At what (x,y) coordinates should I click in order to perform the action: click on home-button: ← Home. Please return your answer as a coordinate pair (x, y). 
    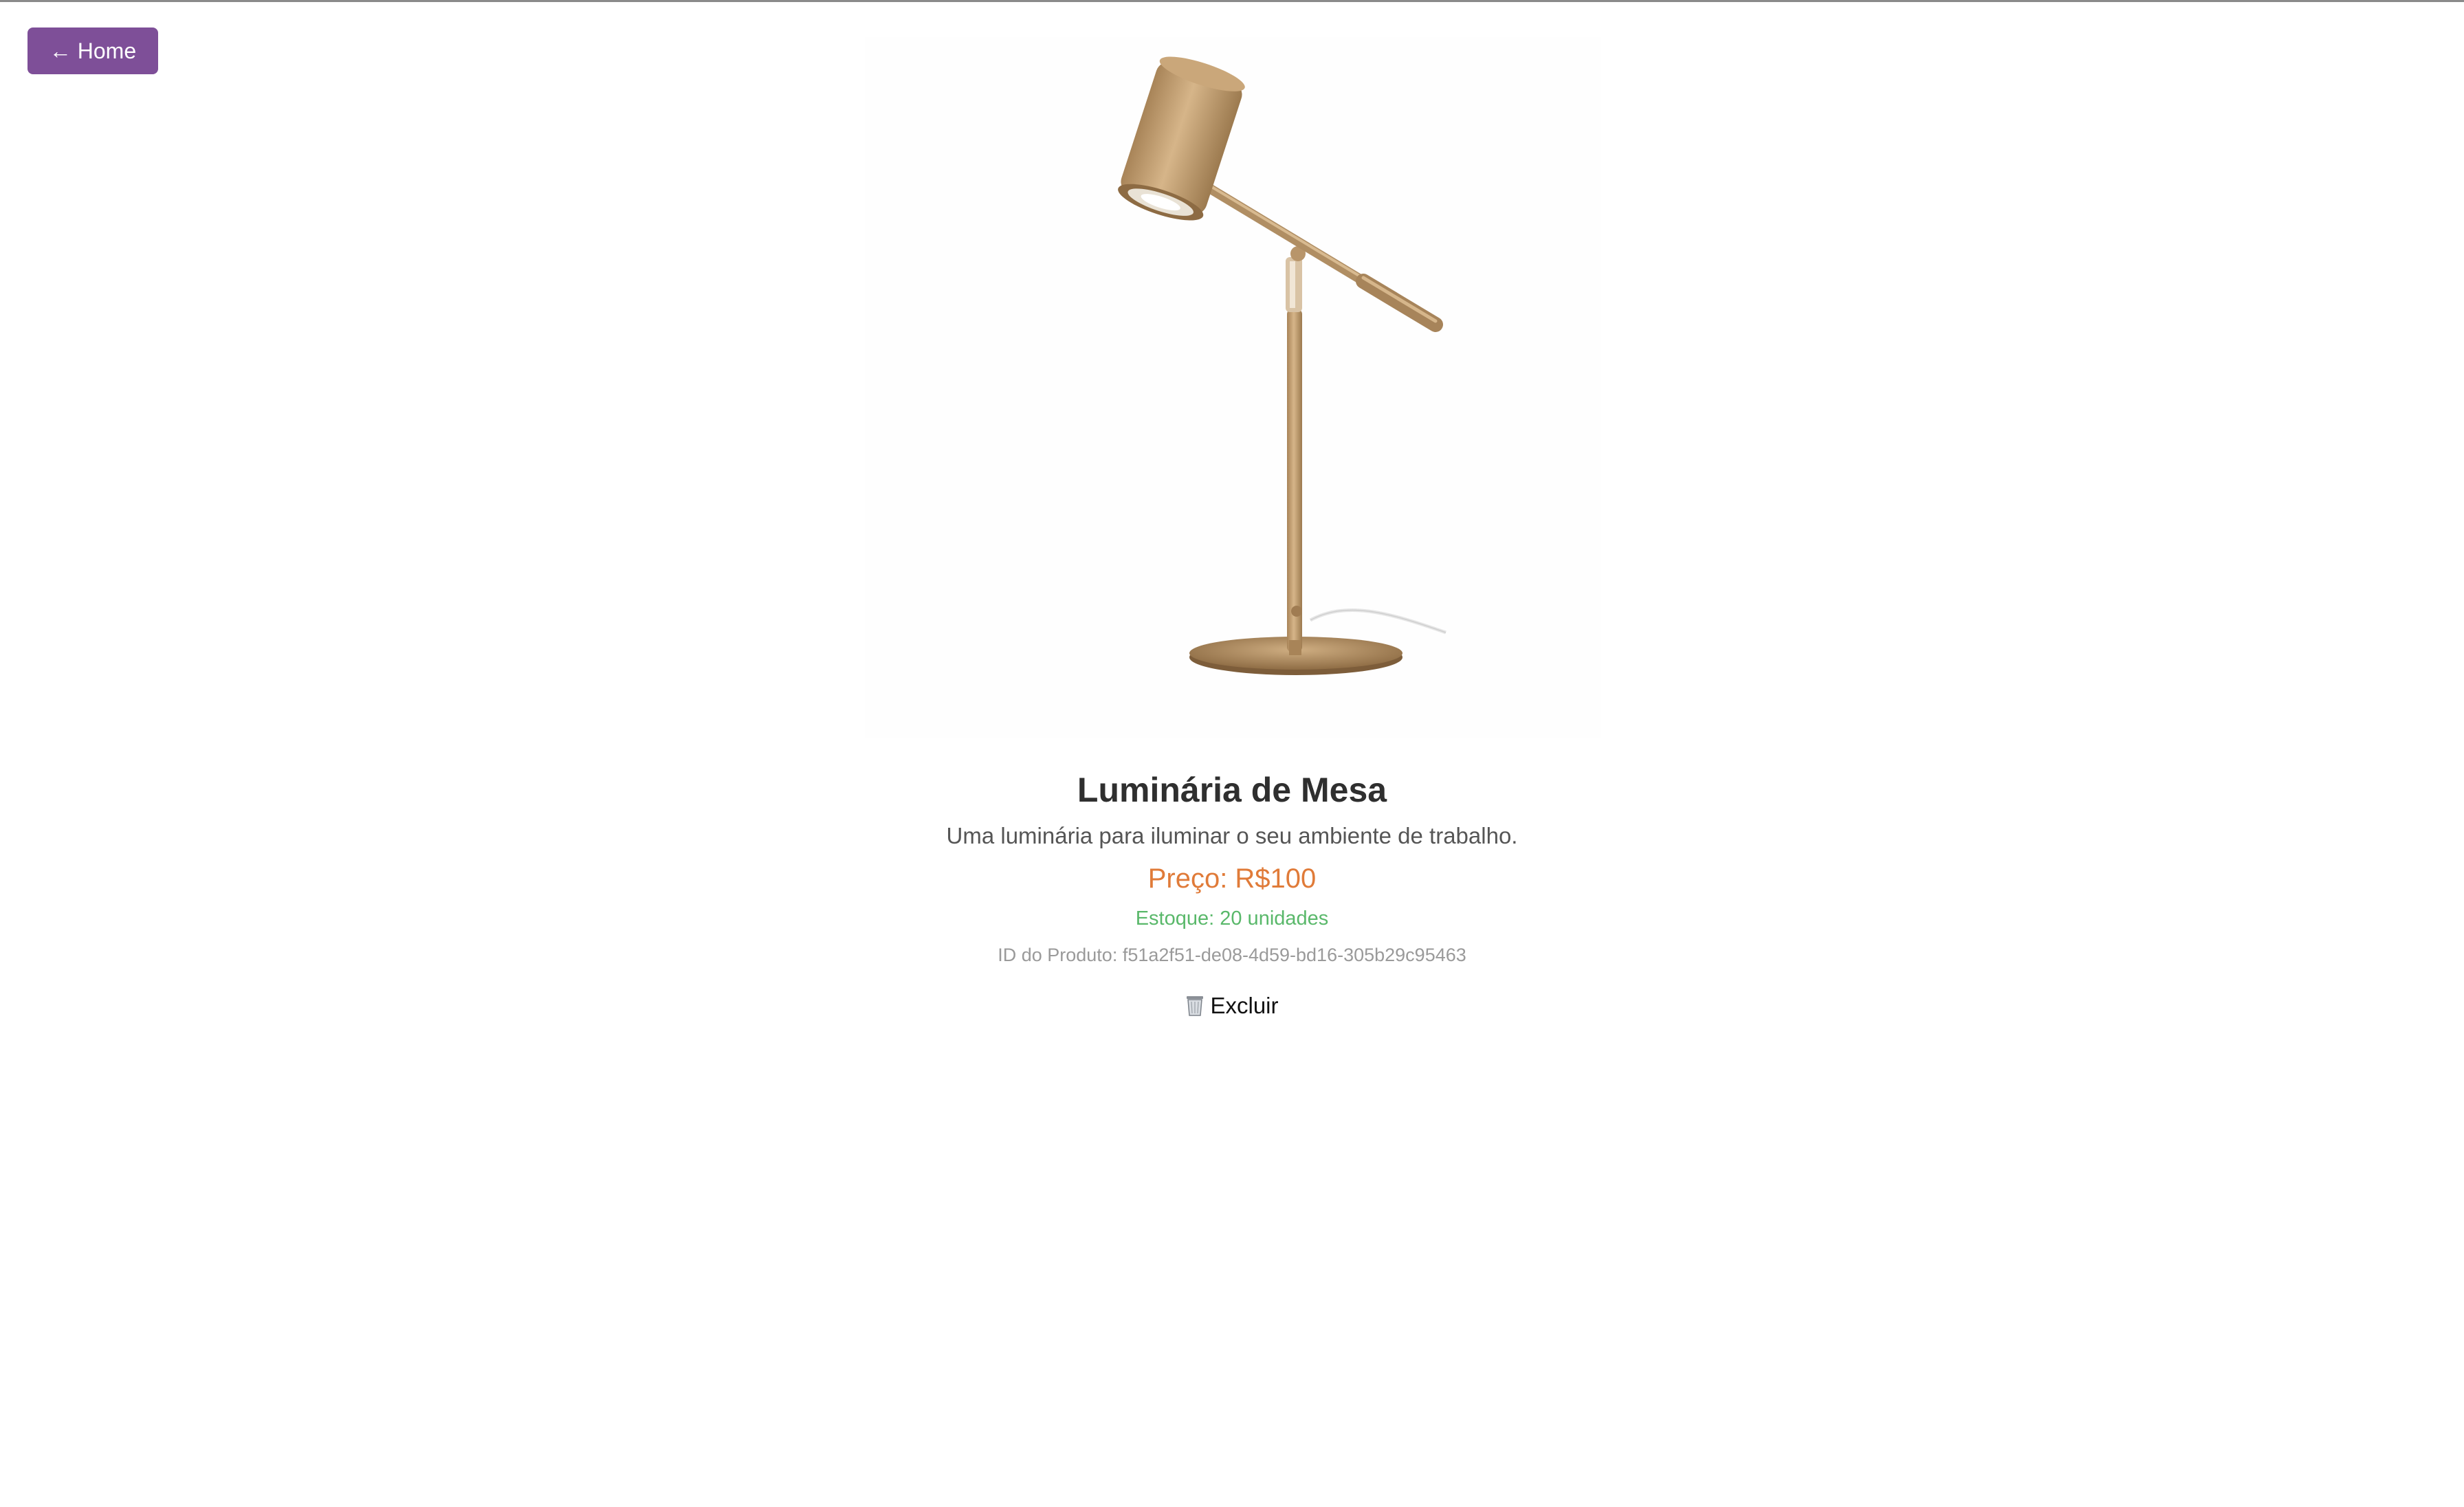
    Looking at the image, I should click on (93, 51).